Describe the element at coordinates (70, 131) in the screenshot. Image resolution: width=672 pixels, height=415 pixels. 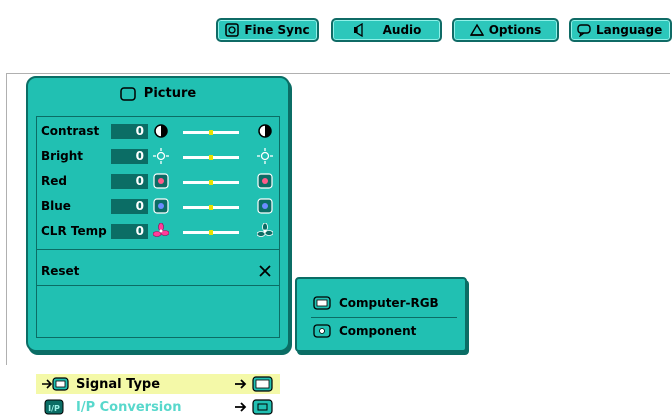
I see `row-label: Contrast` at that location.